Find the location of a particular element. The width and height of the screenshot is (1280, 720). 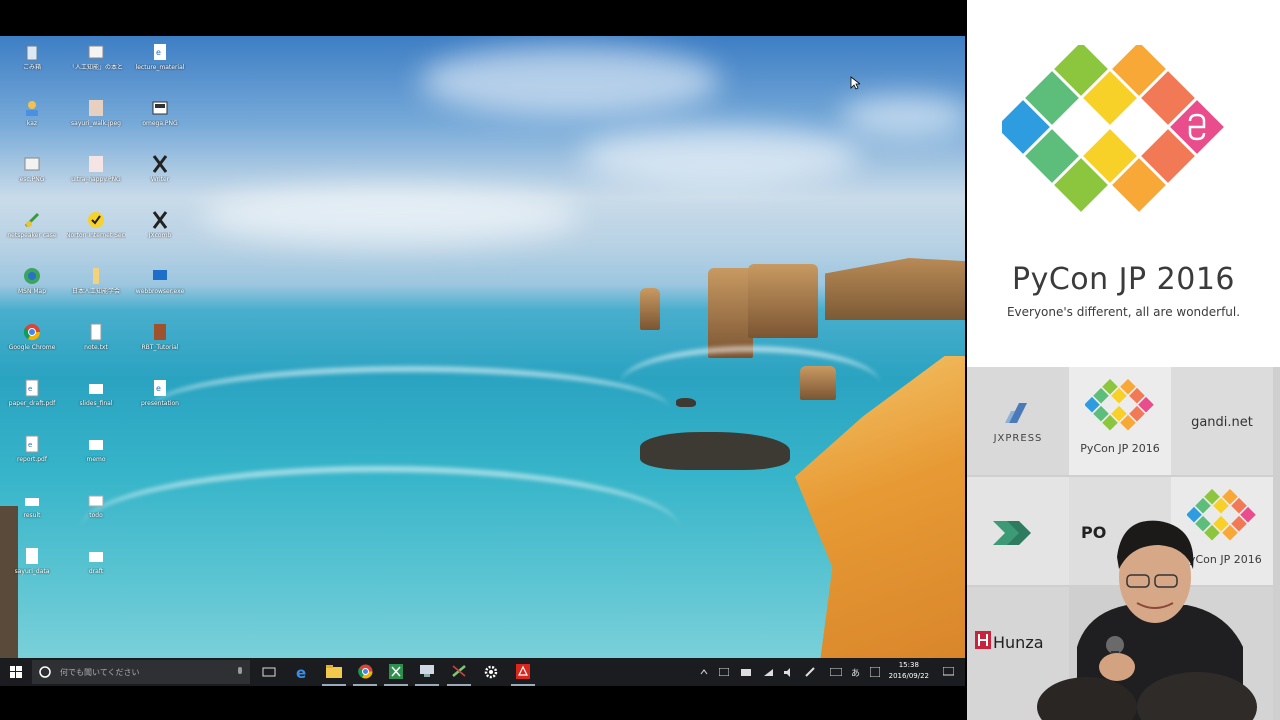

task-view-icon is located at coordinates (269, 672).